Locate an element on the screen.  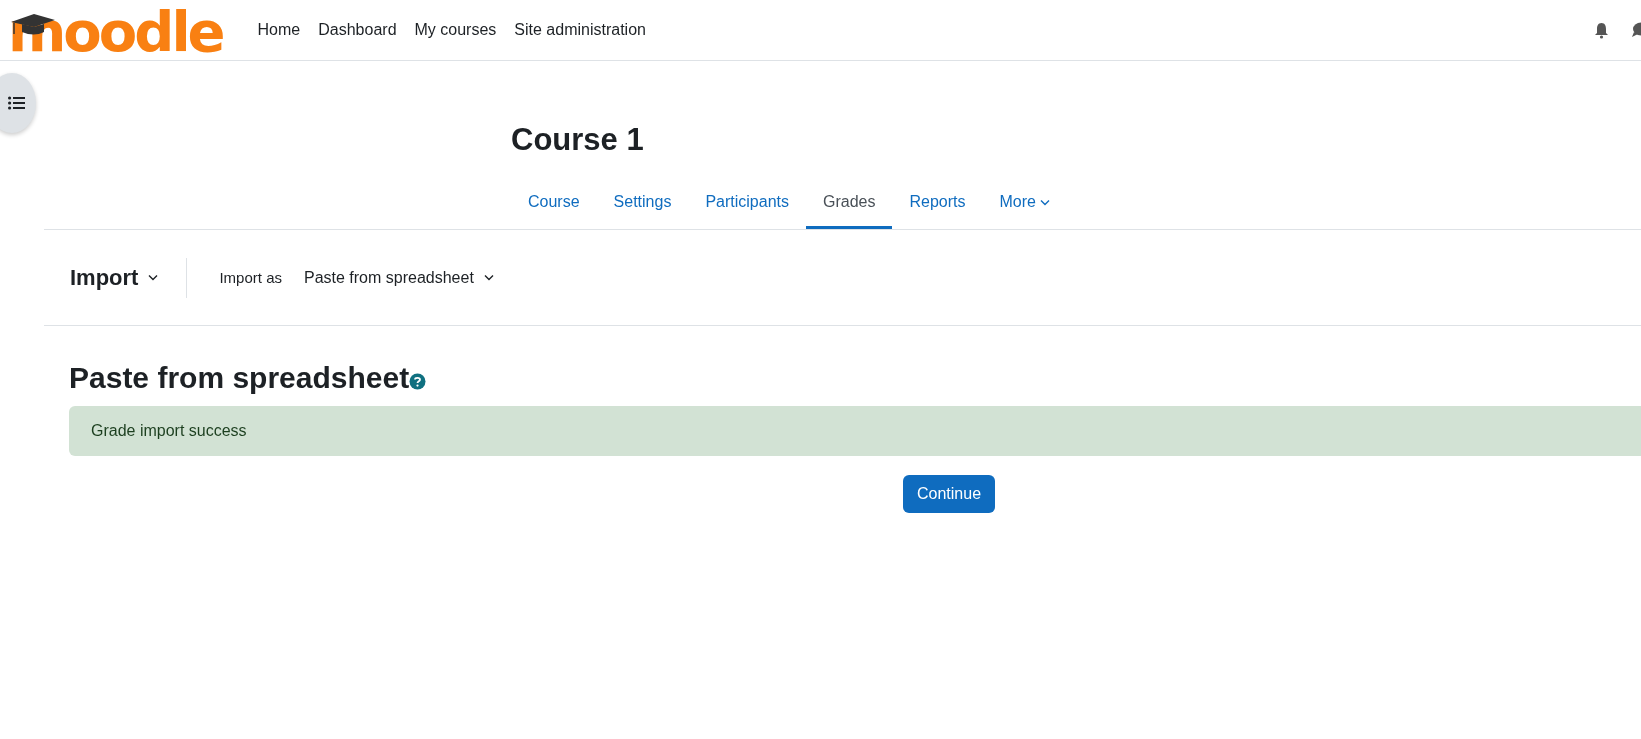
success-alert: Grade import success is located at coordinates (855, 431).